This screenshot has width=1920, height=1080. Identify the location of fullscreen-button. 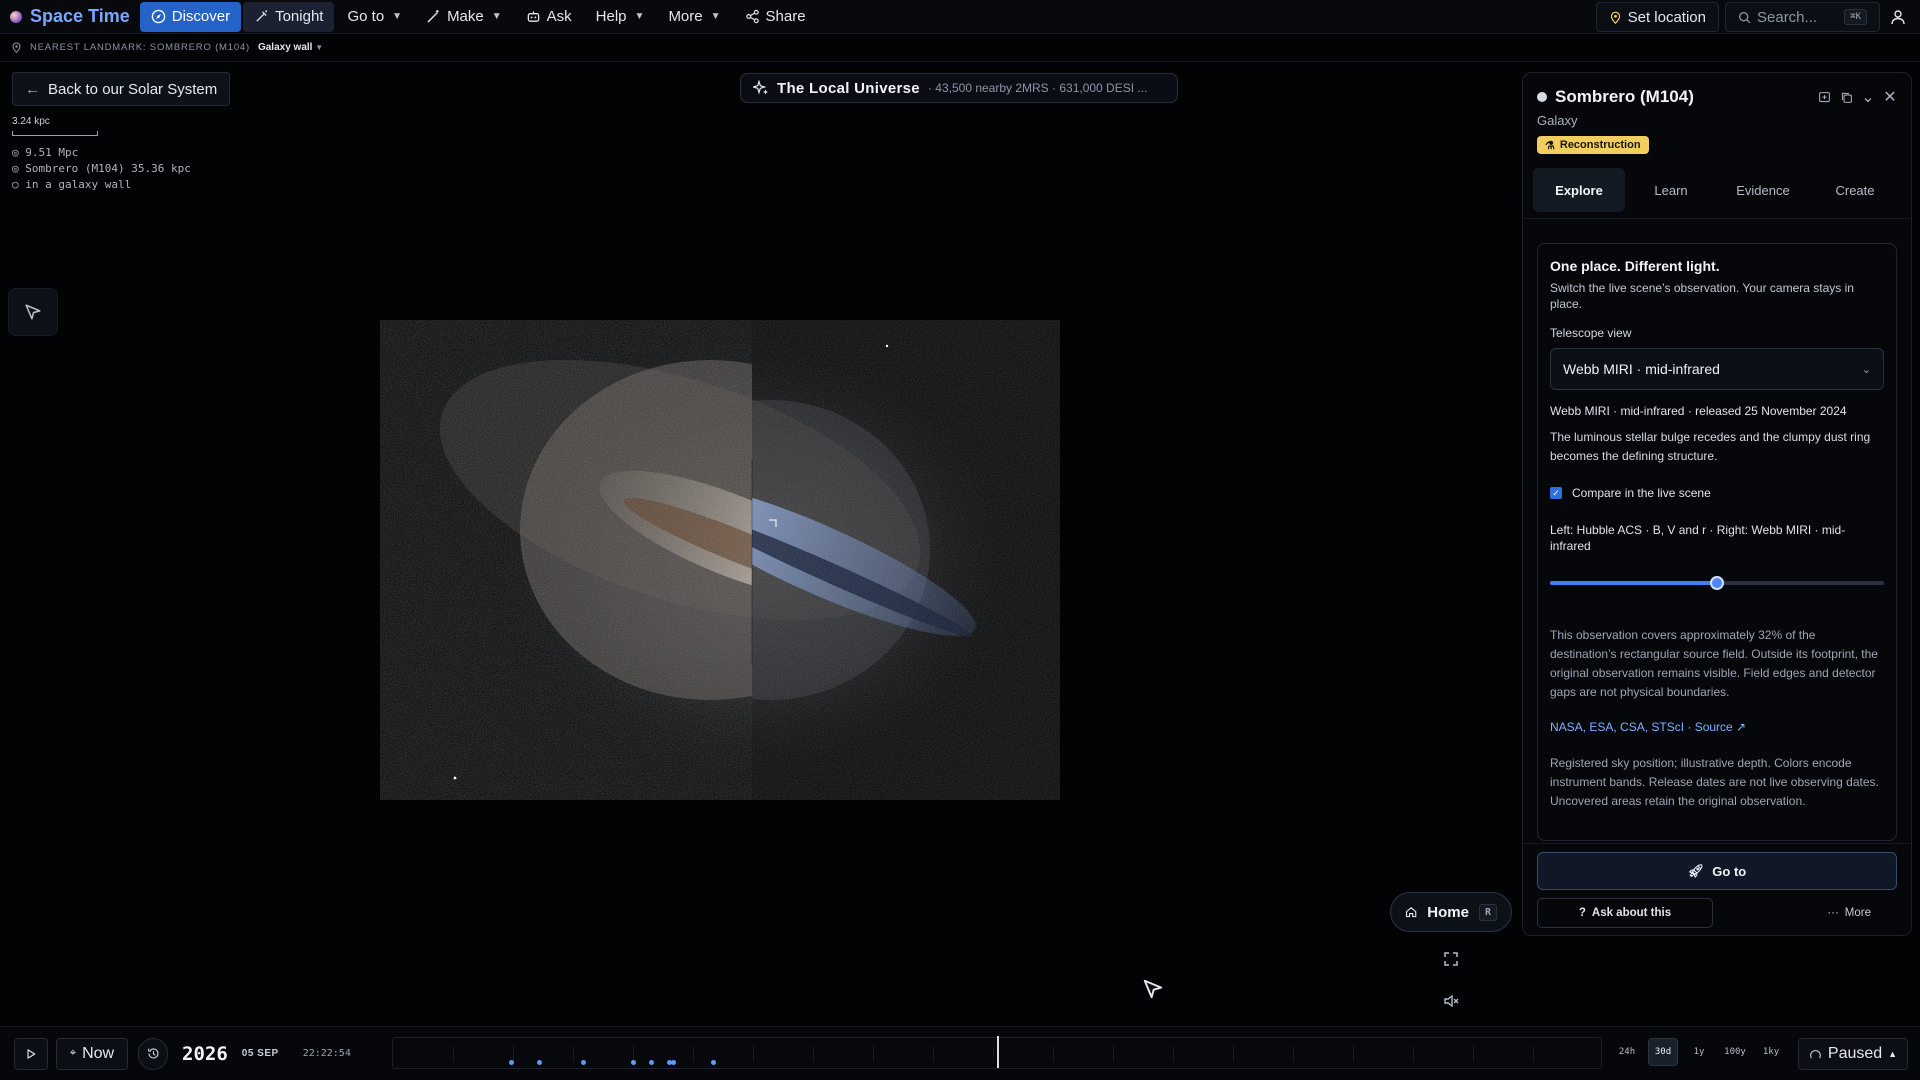
(1451, 959).